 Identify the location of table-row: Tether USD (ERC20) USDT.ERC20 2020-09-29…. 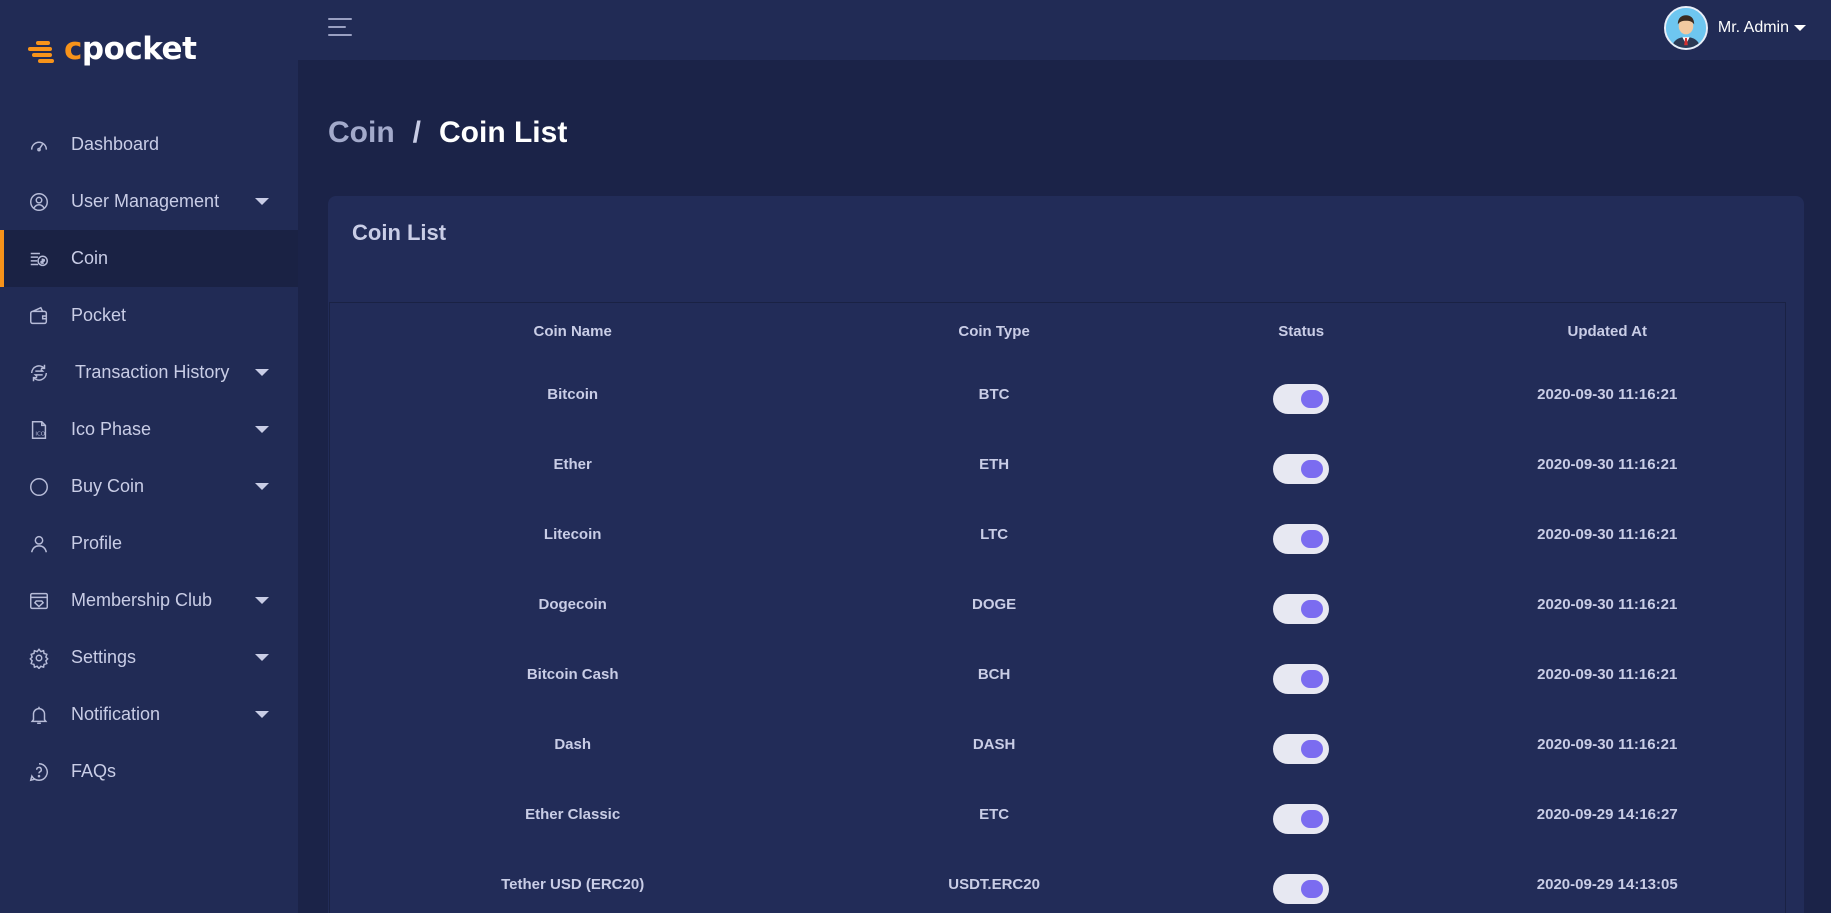
(1057, 881).